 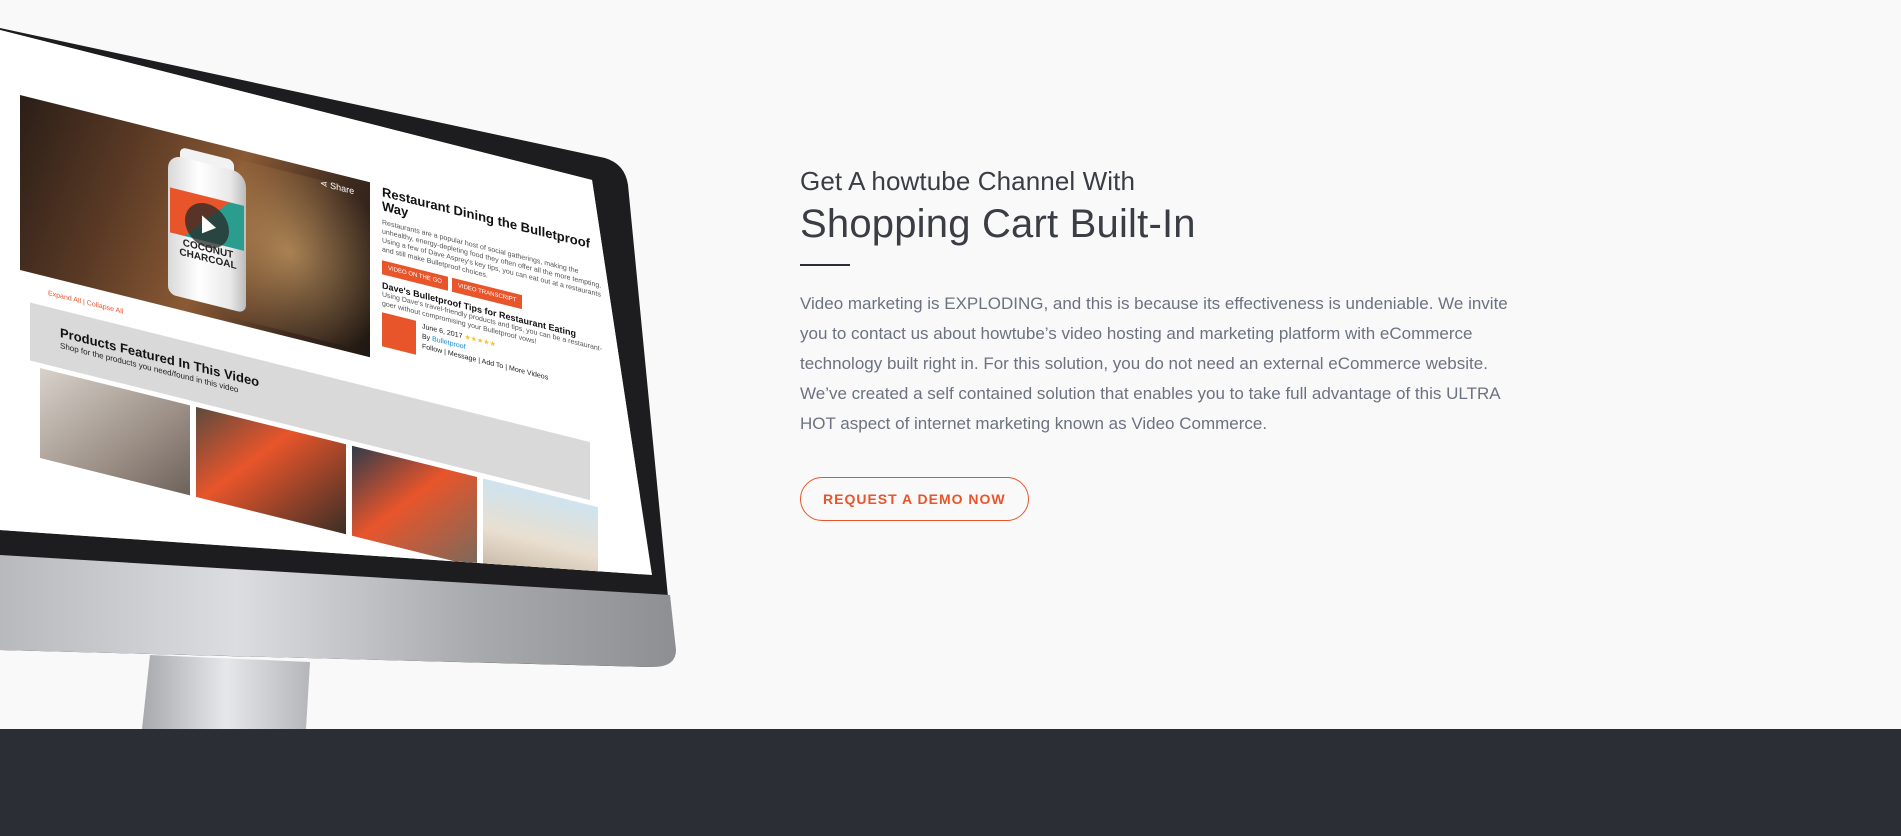 I want to click on request-demo-button: REQUEST A DEMO NOW, so click(x=914, y=499).